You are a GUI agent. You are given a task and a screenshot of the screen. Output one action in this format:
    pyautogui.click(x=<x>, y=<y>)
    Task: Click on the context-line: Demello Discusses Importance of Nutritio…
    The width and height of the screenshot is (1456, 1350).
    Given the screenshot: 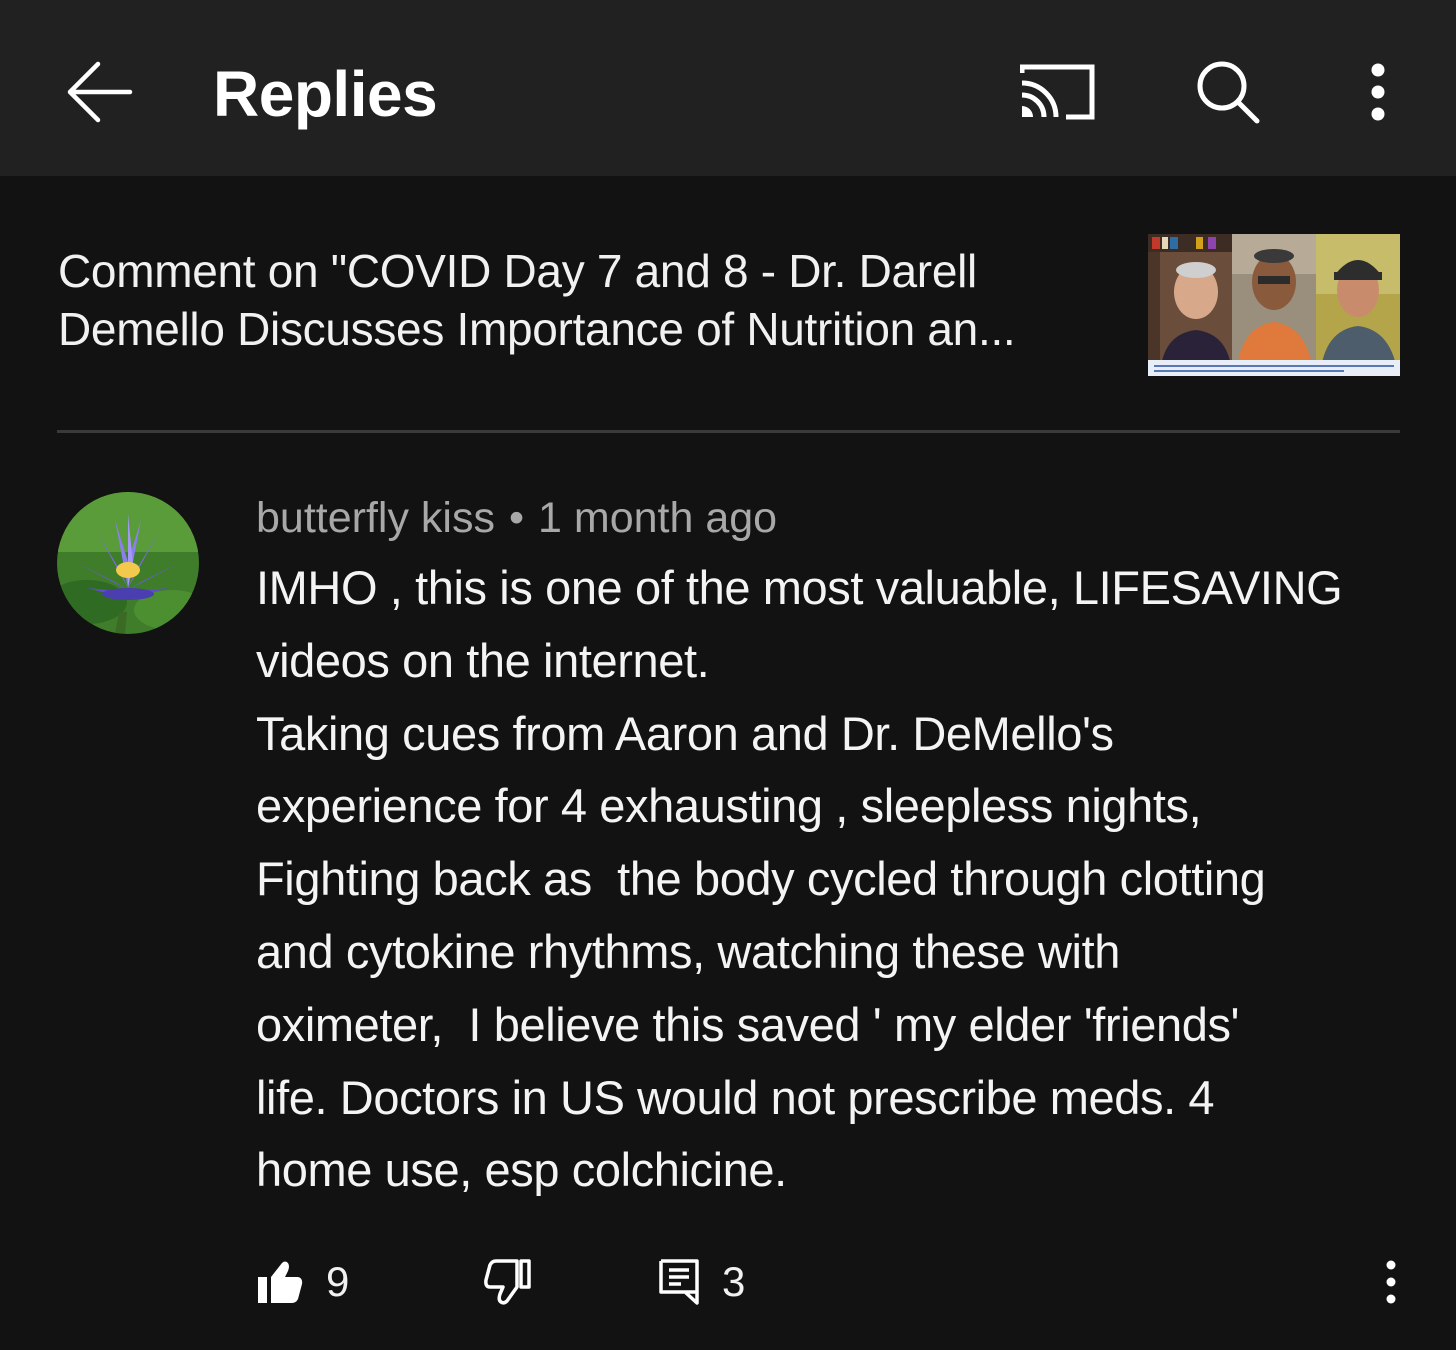 What is the action you would take?
    pyautogui.click(x=537, y=329)
    